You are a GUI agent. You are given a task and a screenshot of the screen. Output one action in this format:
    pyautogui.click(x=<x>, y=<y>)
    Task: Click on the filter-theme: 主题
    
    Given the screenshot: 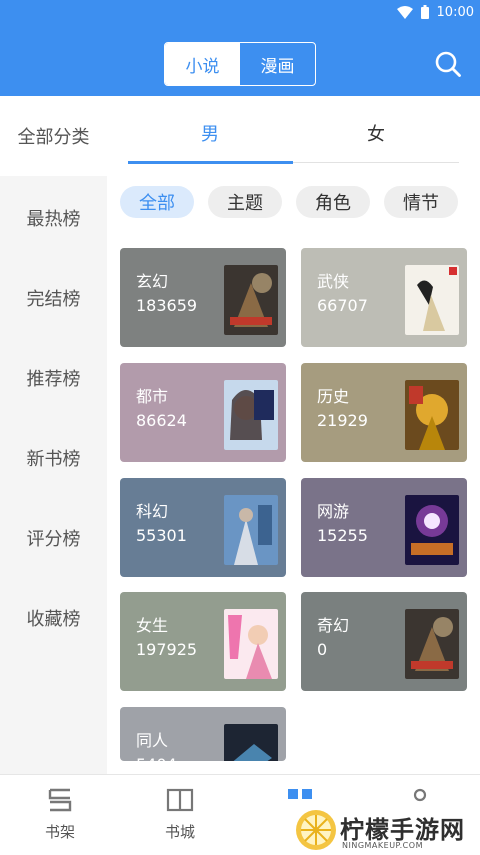 What is the action you would take?
    pyautogui.click(x=245, y=202)
    